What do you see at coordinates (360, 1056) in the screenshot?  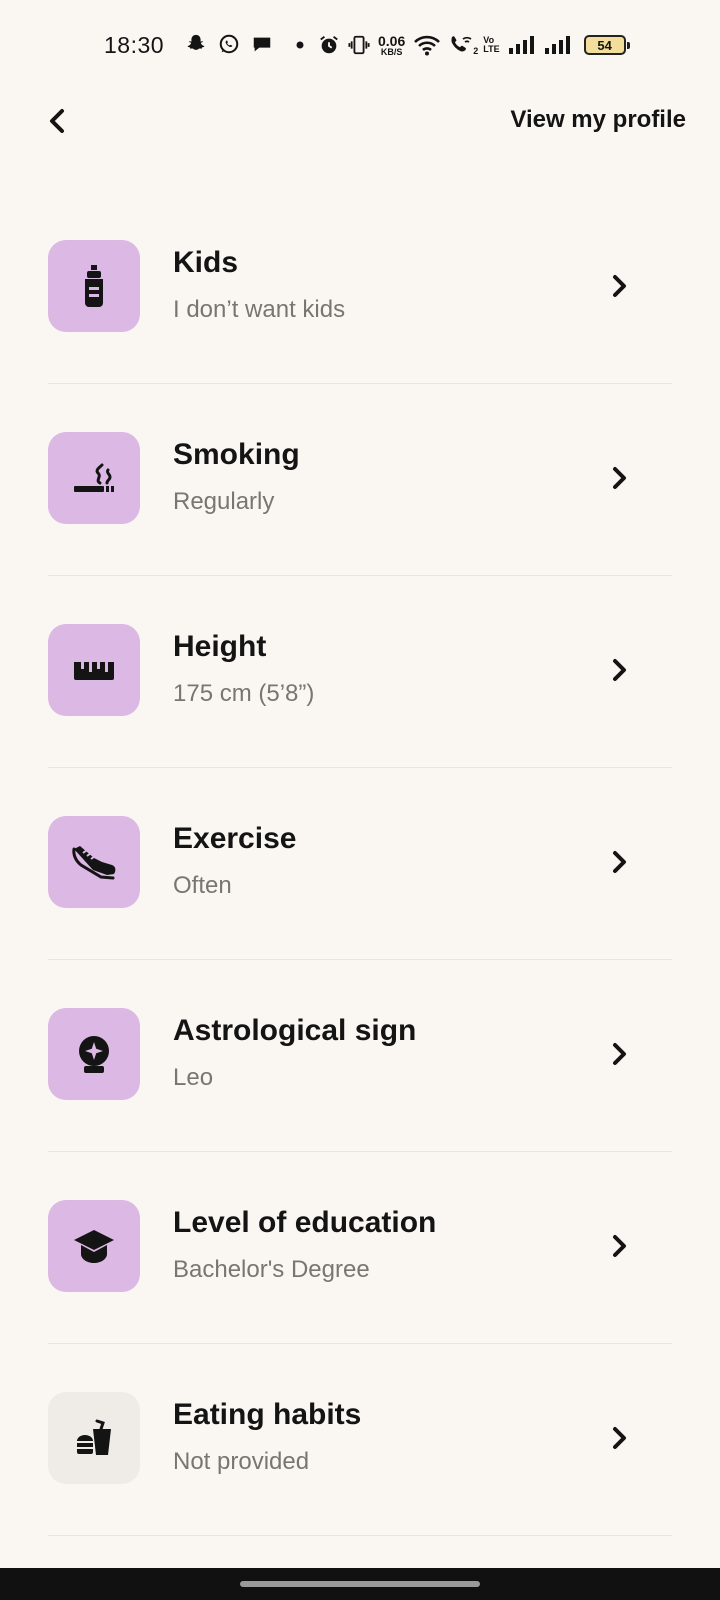 I see `list-item-astrological-sign: Astrological sign Leo` at bounding box center [360, 1056].